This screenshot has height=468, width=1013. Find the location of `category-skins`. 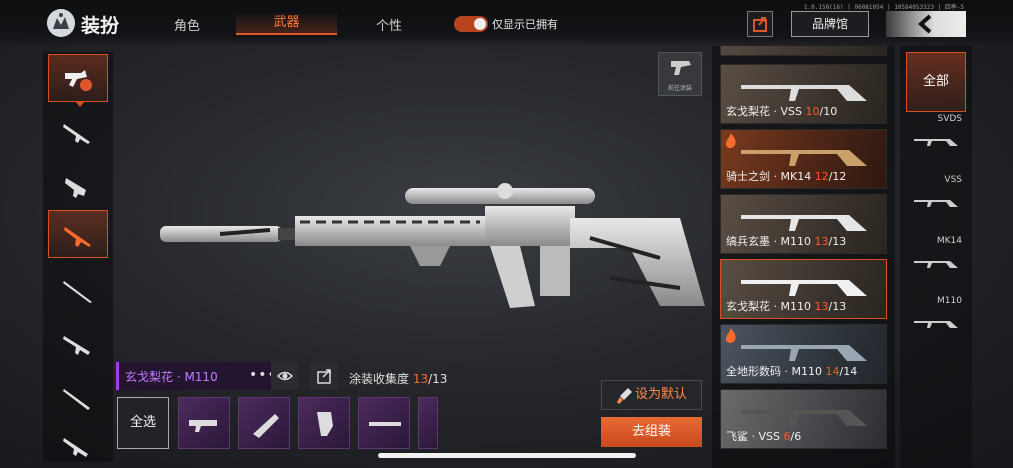

category-skins is located at coordinates (78, 80).